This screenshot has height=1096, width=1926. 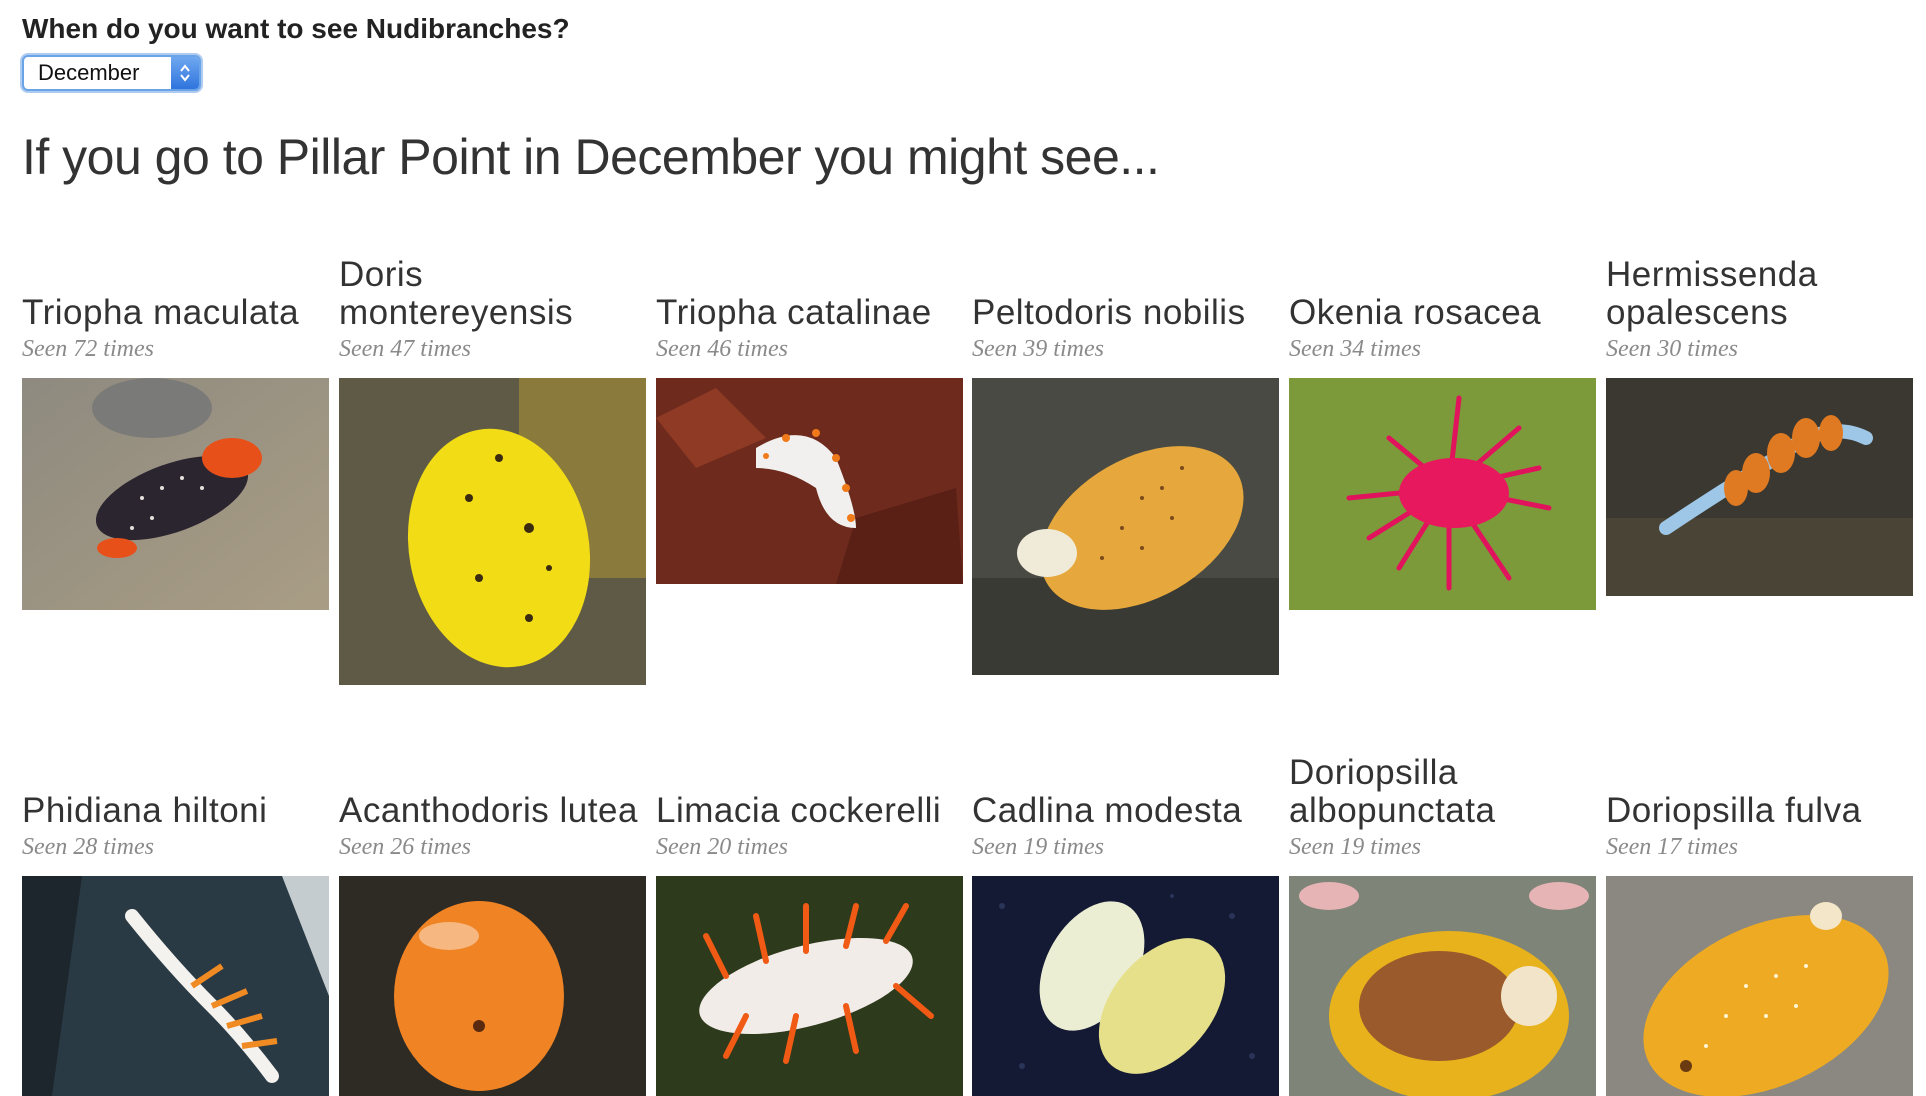 What do you see at coordinates (492, 531) in the screenshot?
I see `doris-montereyensis-photo` at bounding box center [492, 531].